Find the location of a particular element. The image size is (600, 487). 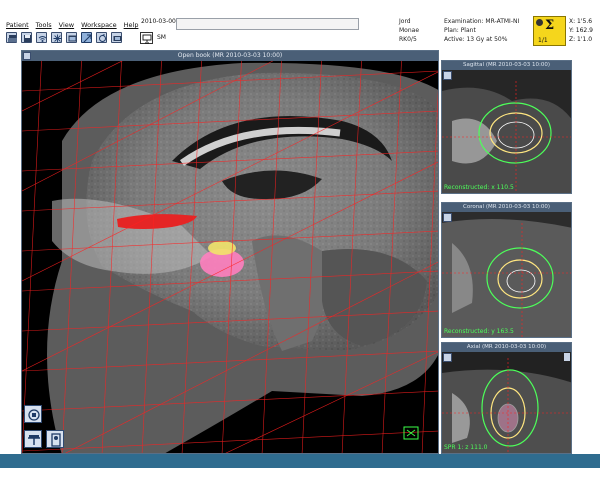

dose-sum-toggle: Σ 1/1 is located at coordinates (549, 31).